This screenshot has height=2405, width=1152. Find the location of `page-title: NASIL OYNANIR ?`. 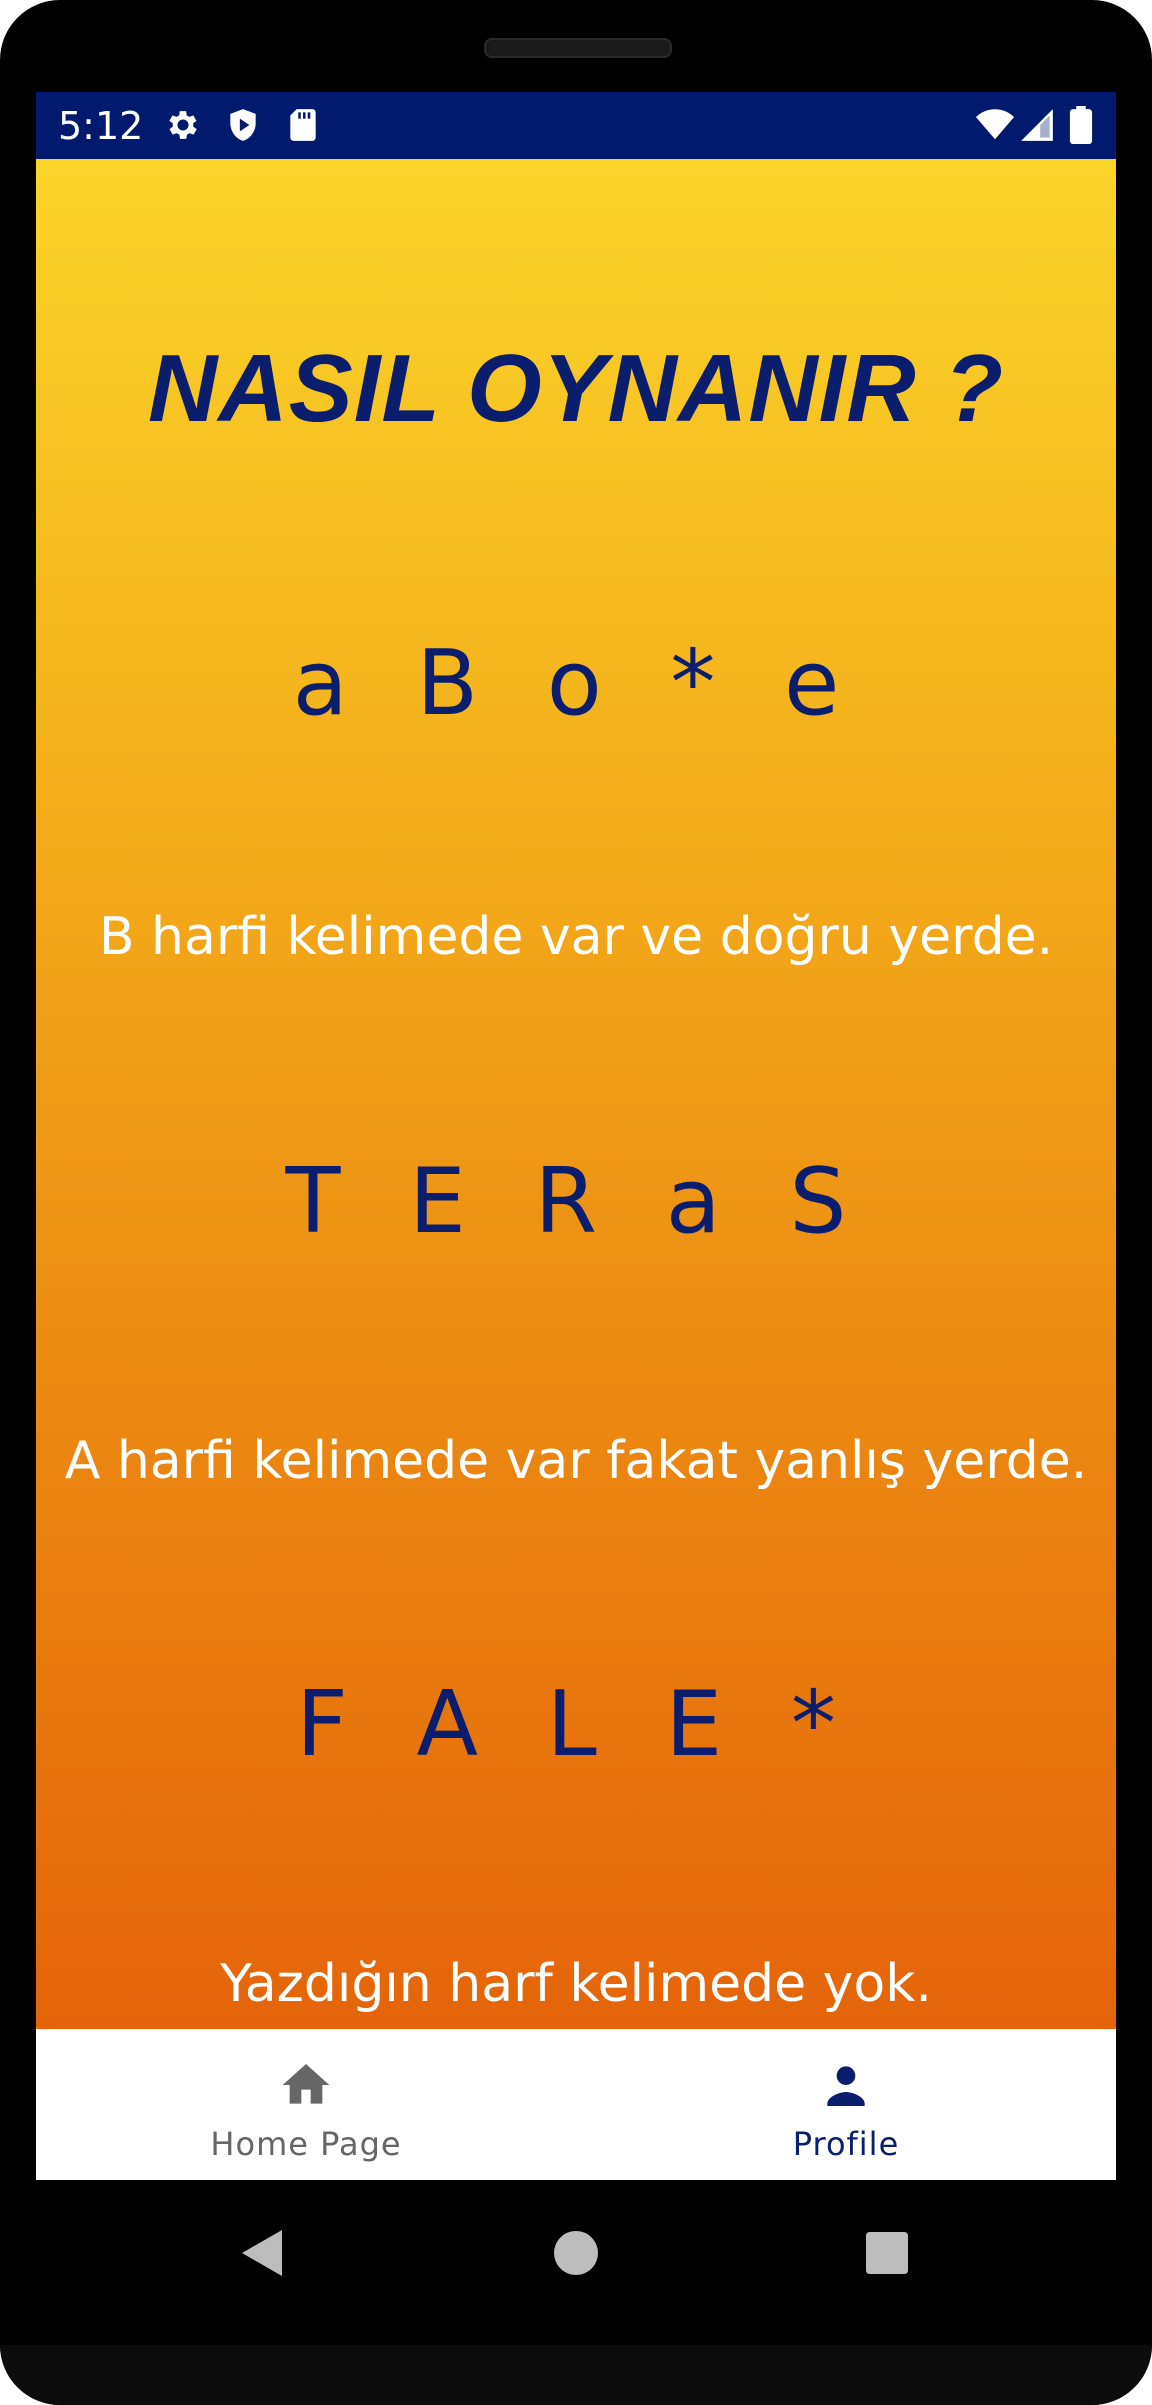

page-title: NASIL OYNANIR ? is located at coordinates (576, 388).